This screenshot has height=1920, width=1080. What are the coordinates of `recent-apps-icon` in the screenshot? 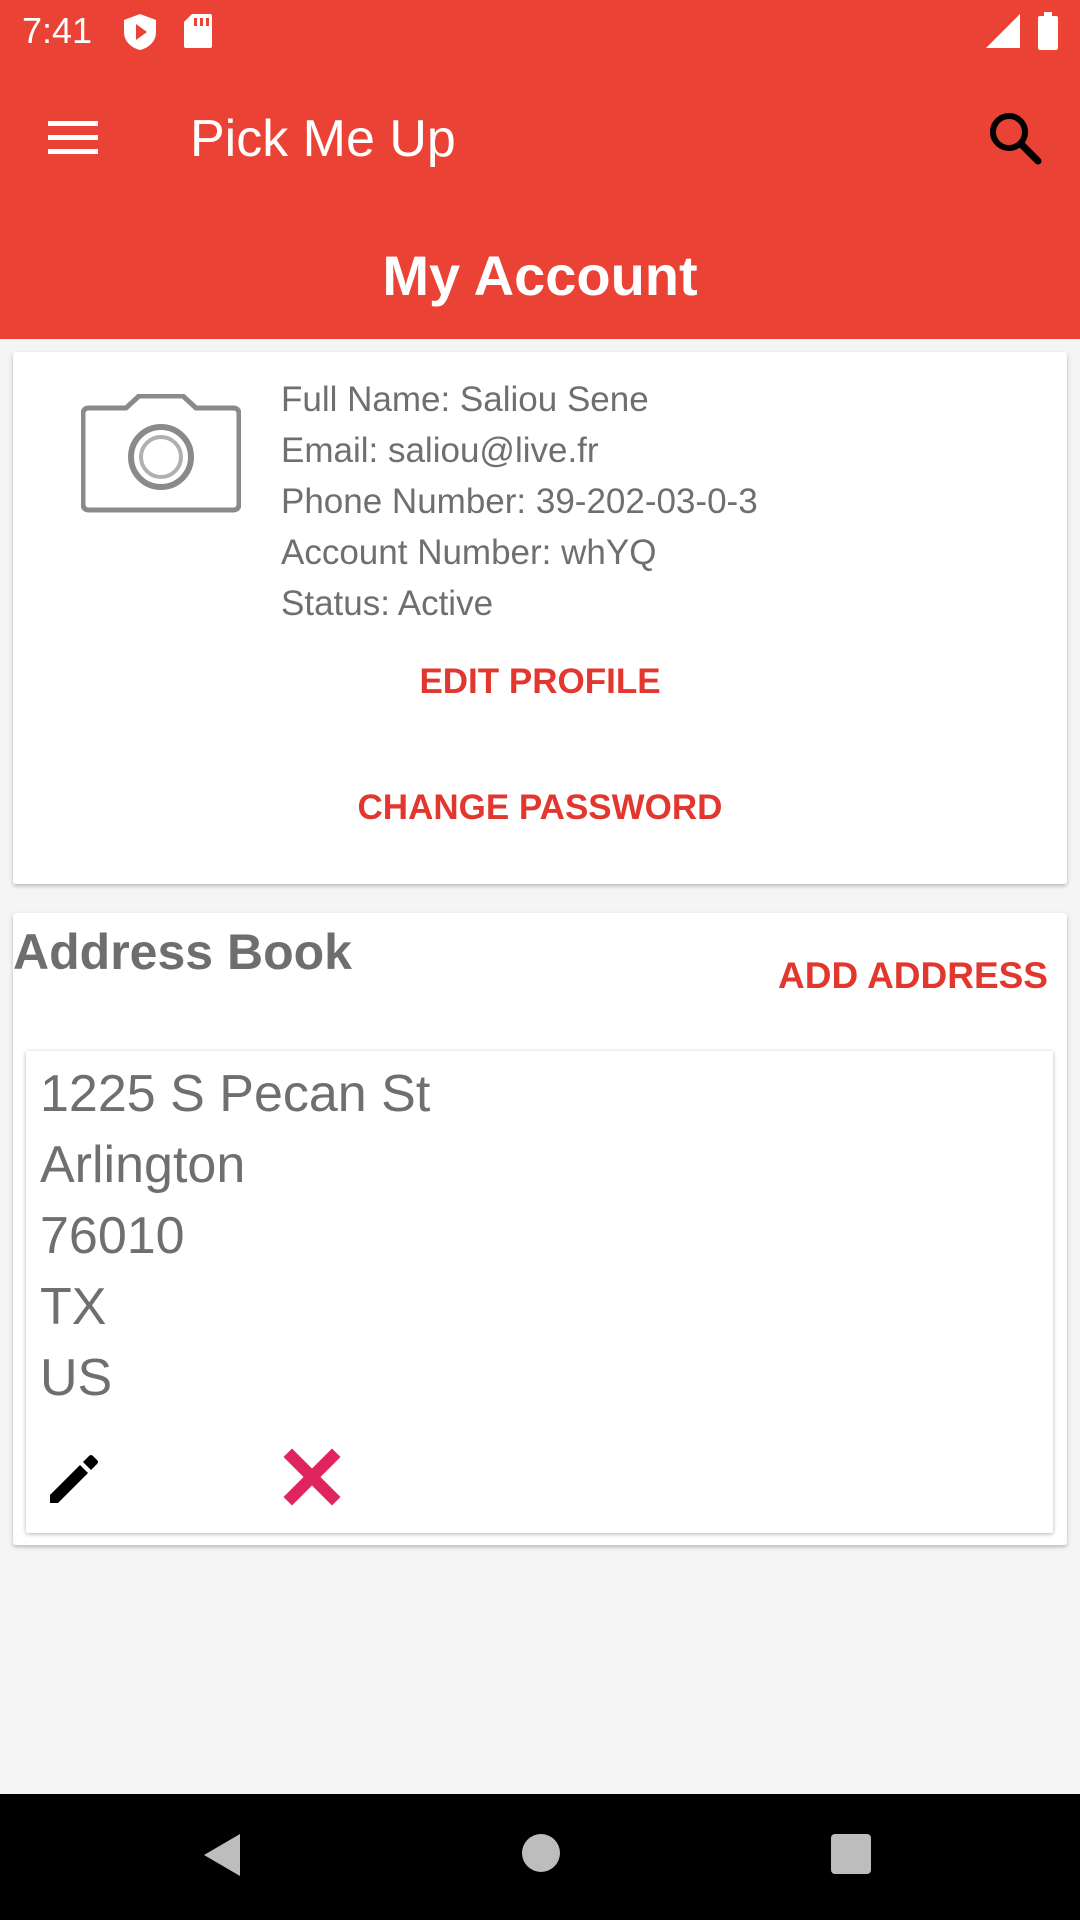 It's located at (851, 1854).